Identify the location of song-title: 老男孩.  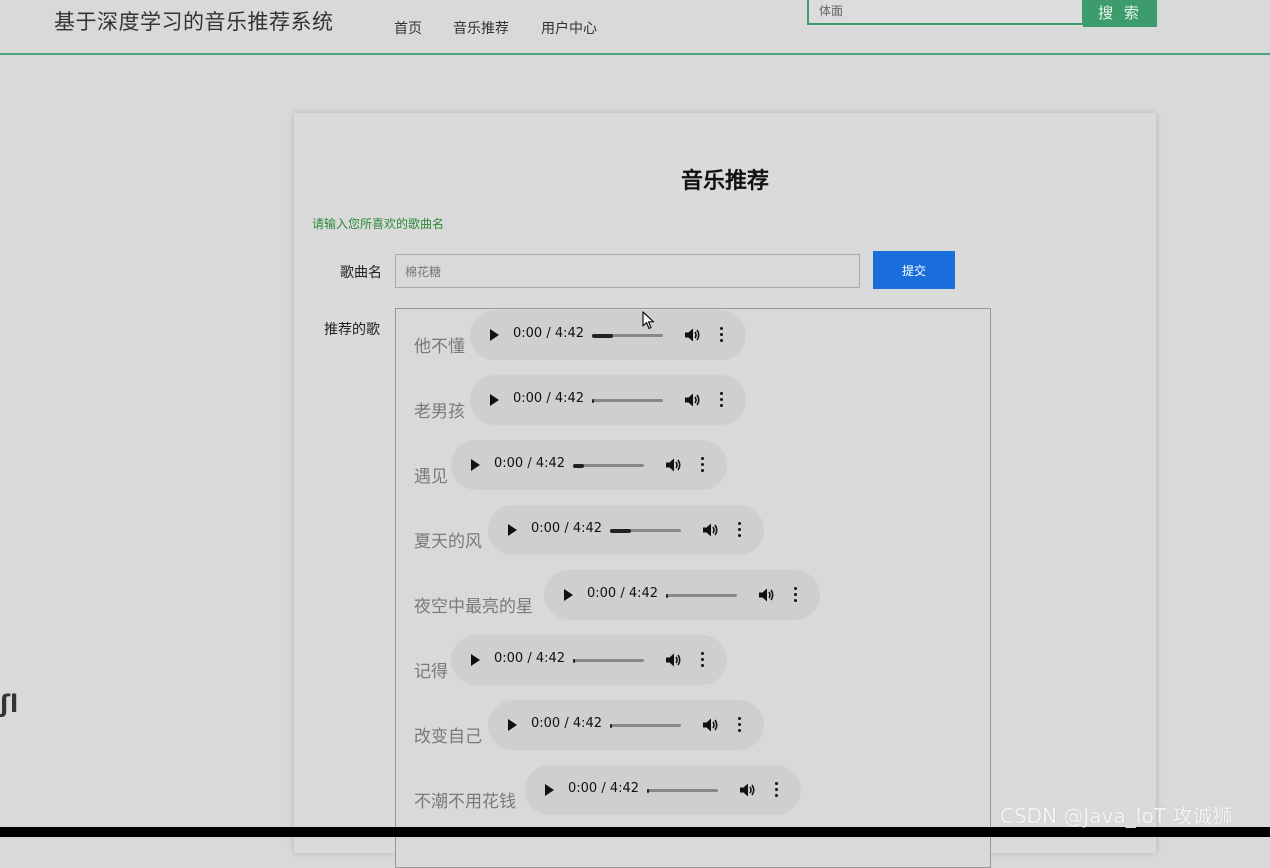
(439, 412).